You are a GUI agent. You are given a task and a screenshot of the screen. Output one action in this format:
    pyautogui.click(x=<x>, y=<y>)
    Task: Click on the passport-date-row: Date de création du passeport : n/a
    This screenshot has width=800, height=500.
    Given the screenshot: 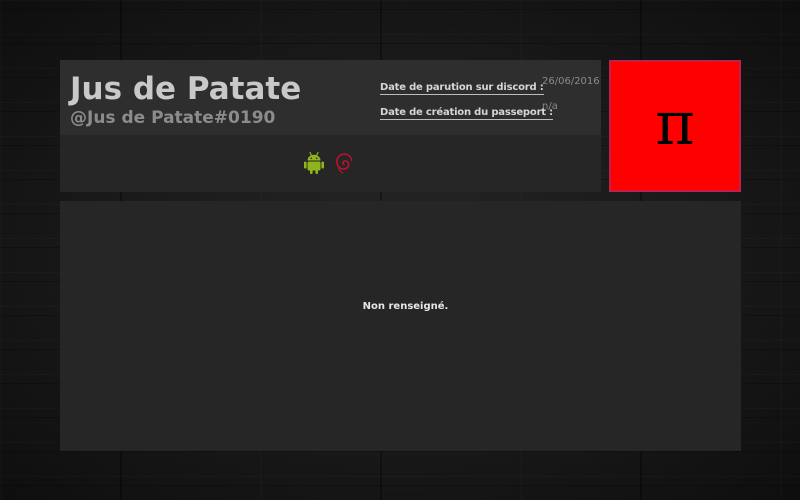 What is the action you would take?
    pyautogui.click(x=469, y=110)
    